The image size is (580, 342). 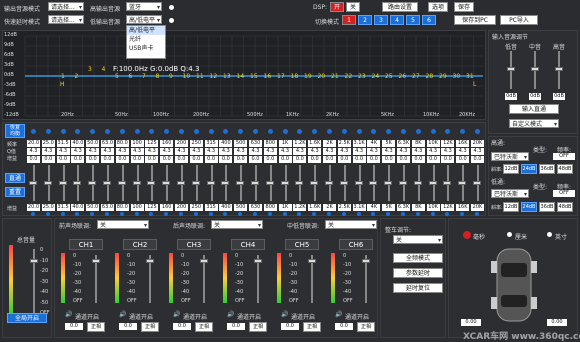 What do you see at coordinates (418, 273) in the screenshot?
I see `param-delay-button: 参数延时` at bounding box center [418, 273].